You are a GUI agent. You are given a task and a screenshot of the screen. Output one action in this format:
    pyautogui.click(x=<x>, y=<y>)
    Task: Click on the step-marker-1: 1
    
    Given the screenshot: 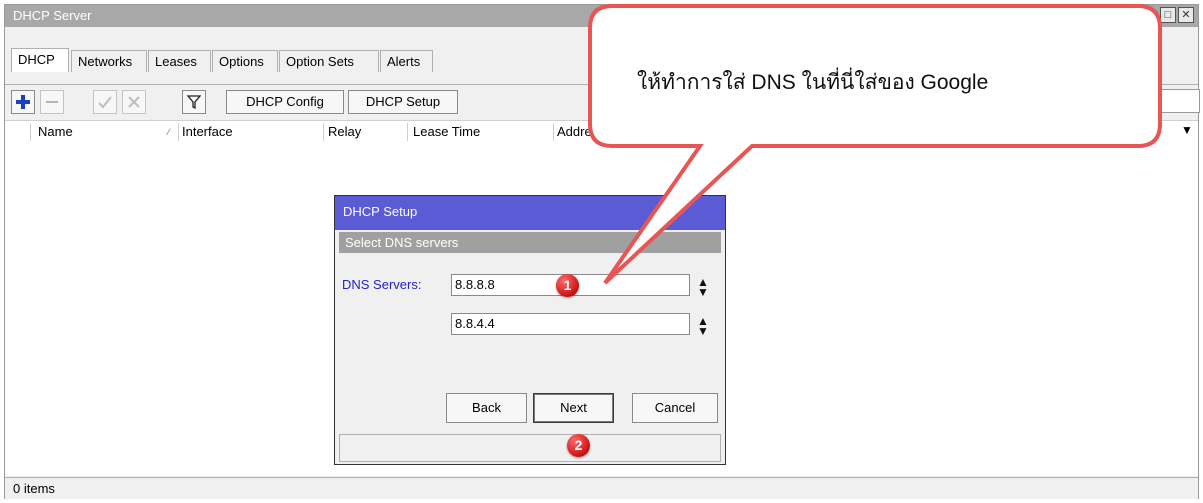 What is the action you would take?
    pyautogui.click(x=567, y=285)
    